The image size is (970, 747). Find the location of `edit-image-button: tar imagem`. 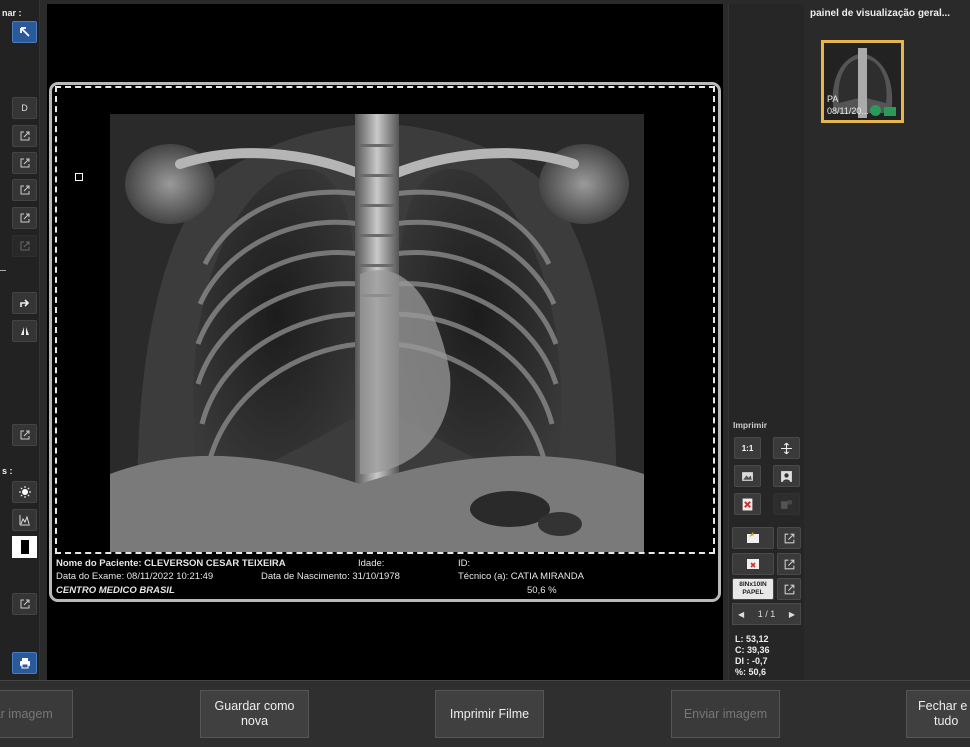

edit-image-button: tar imagem is located at coordinates (36, 714).